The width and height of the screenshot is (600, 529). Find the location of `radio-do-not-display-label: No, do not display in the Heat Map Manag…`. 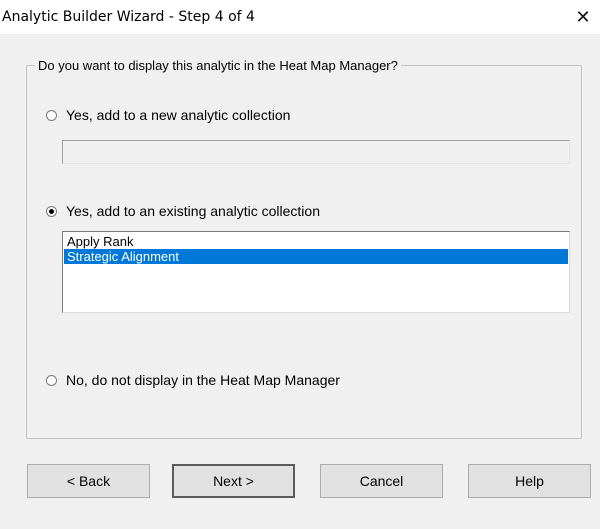

radio-do-not-display-label: No, do not display in the Heat Map Manag… is located at coordinates (203, 380).